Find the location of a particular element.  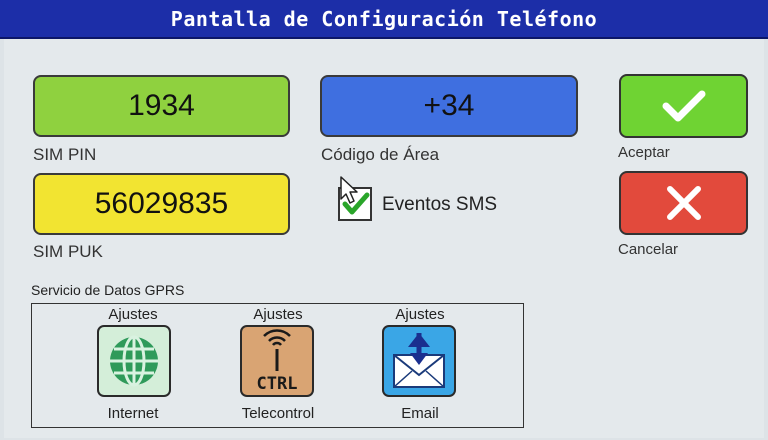

telecontrol-settings-button: CTRL is located at coordinates (277, 361).